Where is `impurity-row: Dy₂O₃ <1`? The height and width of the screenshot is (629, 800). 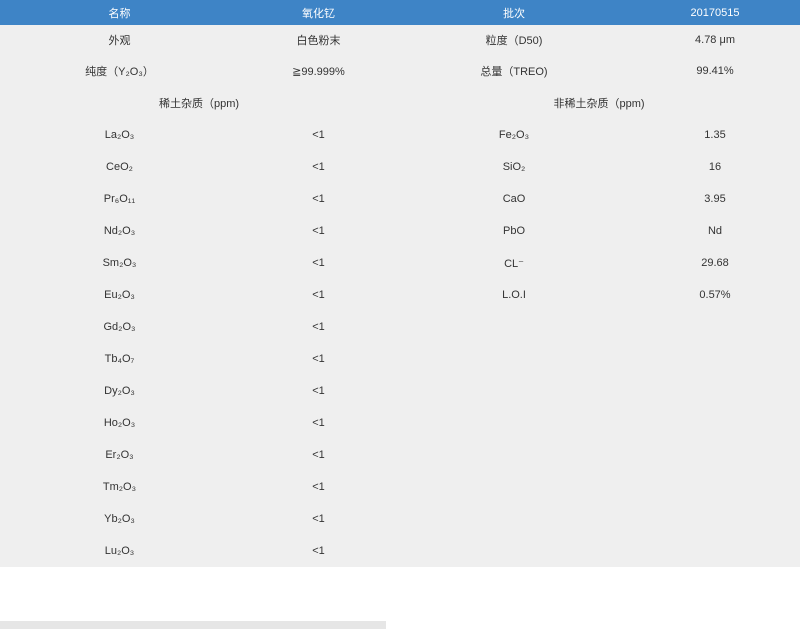 impurity-row: Dy₂O₃ <1 is located at coordinates (400, 391).